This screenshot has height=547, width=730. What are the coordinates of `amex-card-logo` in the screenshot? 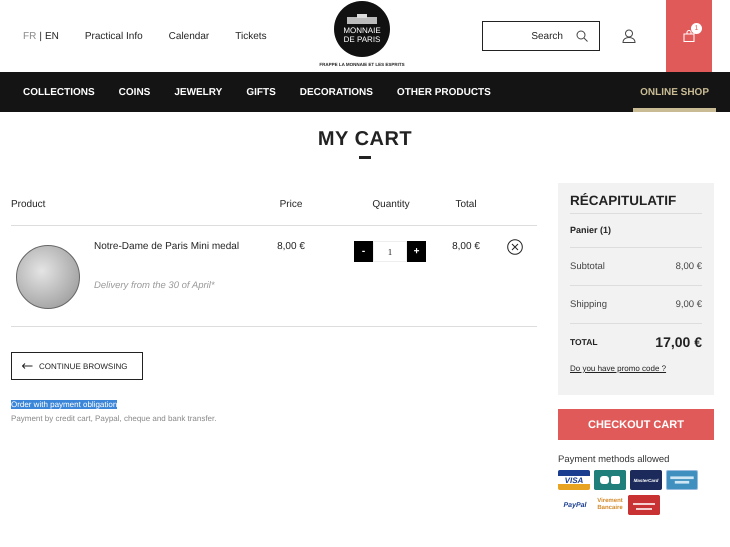 It's located at (682, 480).